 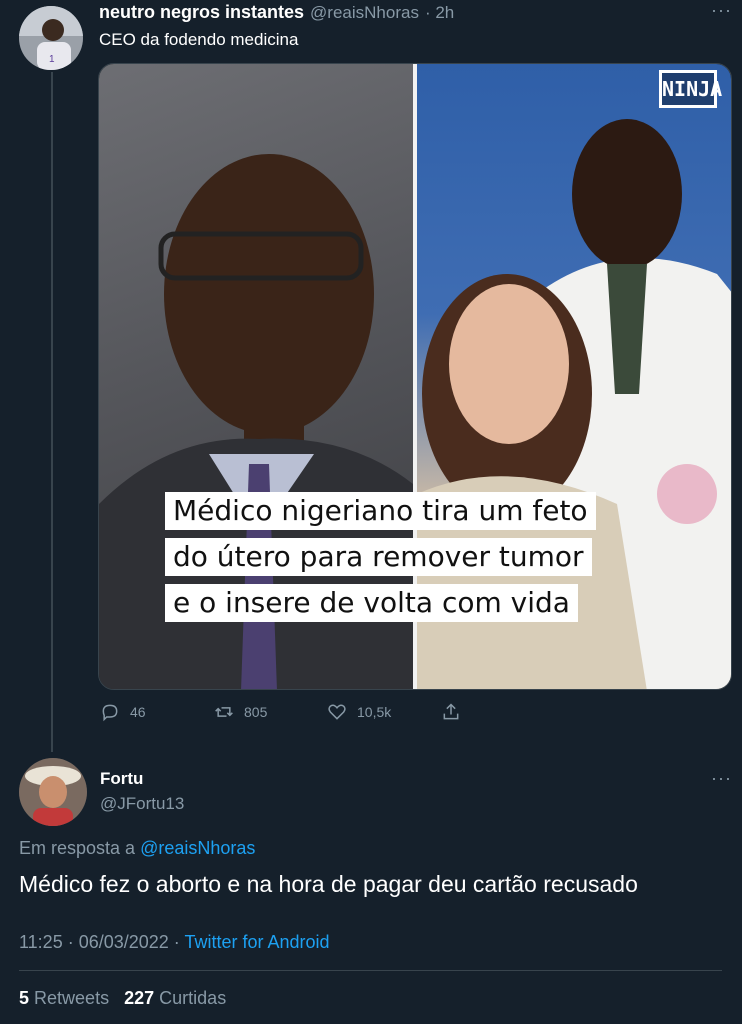 I want to click on reply-to-link: @reaisNhoras, so click(x=197, y=848).